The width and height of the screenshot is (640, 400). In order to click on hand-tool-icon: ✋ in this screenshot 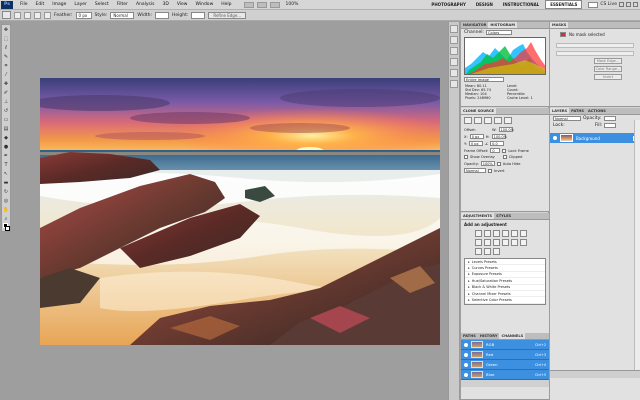, I will do `click(6, 210)`.